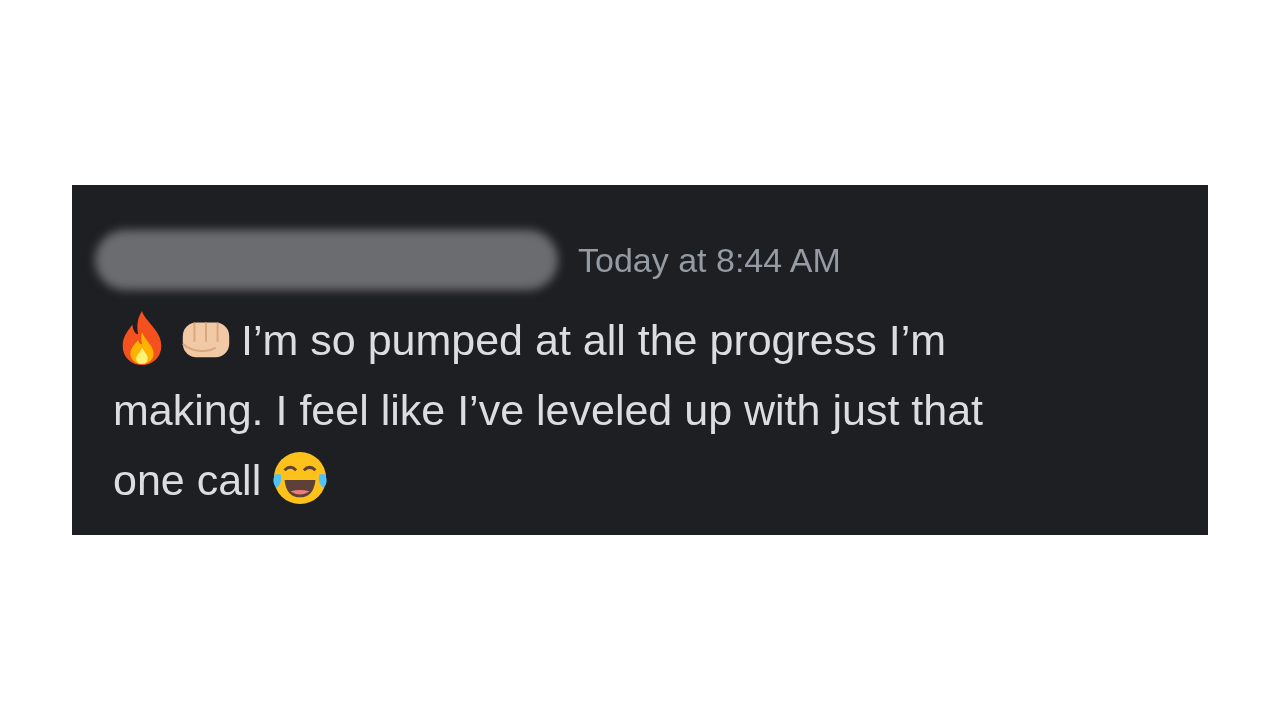  I want to click on message-text-line: one call, so click(187, 480).